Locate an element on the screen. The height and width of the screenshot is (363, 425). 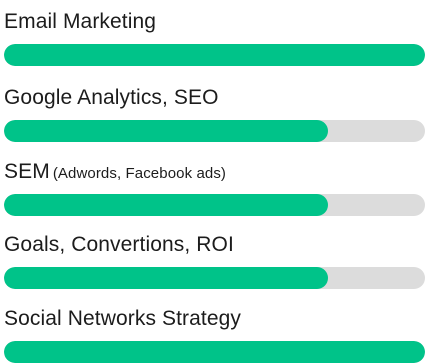
skill-label: Goals, Convertions, ROI is located at coordinates (214, 245).